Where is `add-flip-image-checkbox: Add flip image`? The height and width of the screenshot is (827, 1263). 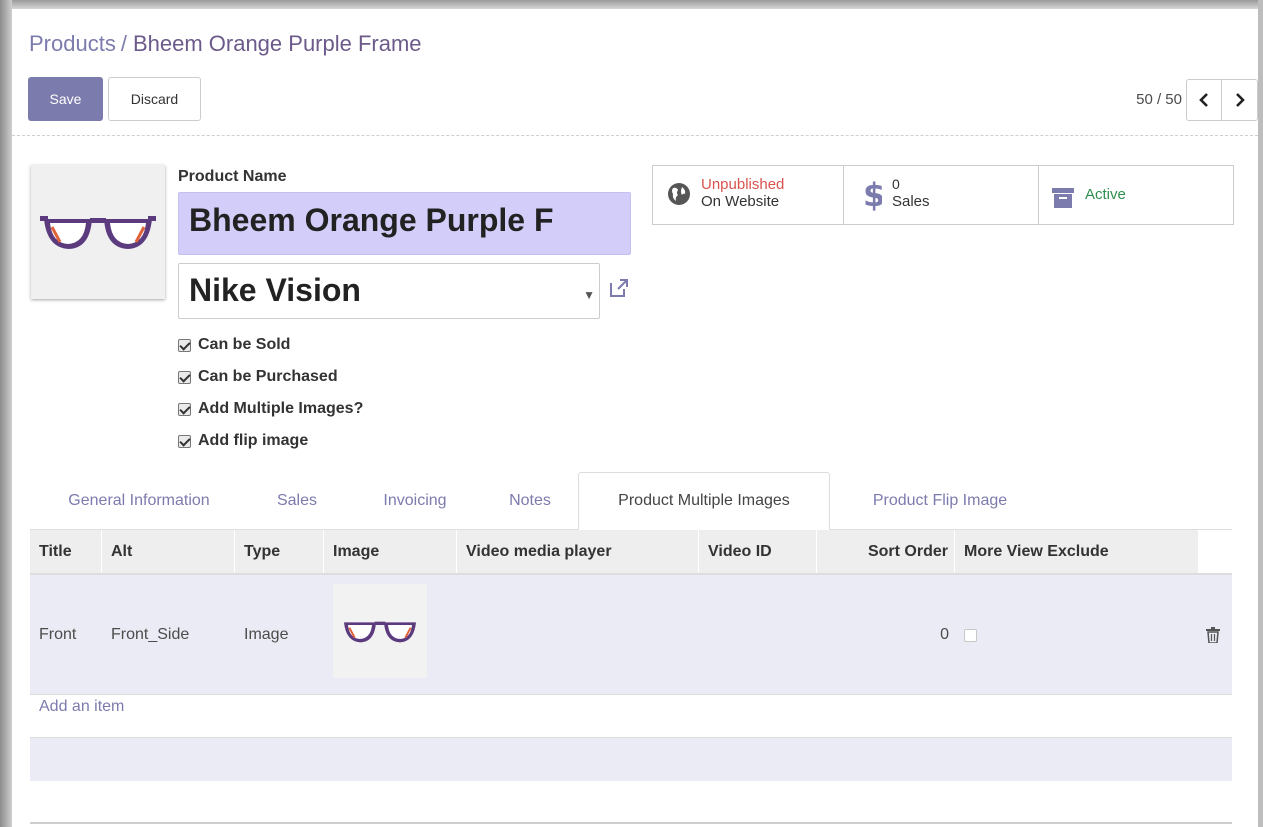
add-flip-image-checkbox: Add flip image is located at coordinates (270, 441).